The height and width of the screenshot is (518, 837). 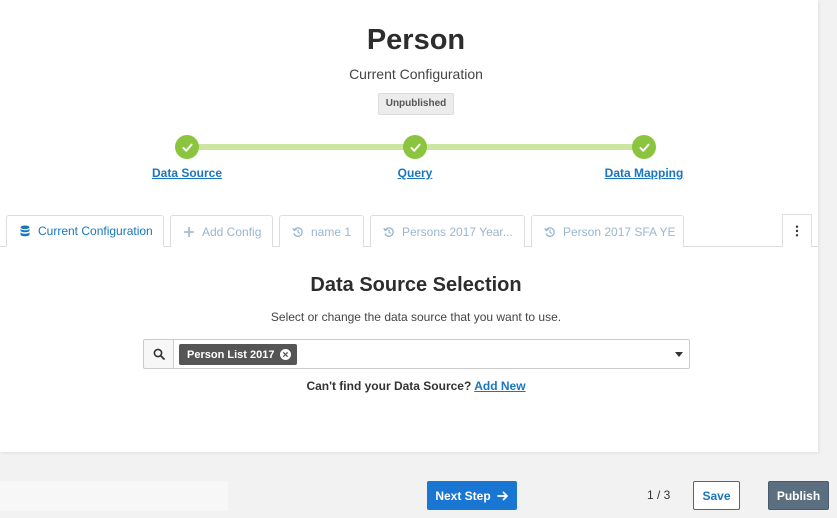 What do you see at coordinates (231, 354) in the screenshot?
I see `chip-label: Person List 2017` at bounding box center [231, 354].